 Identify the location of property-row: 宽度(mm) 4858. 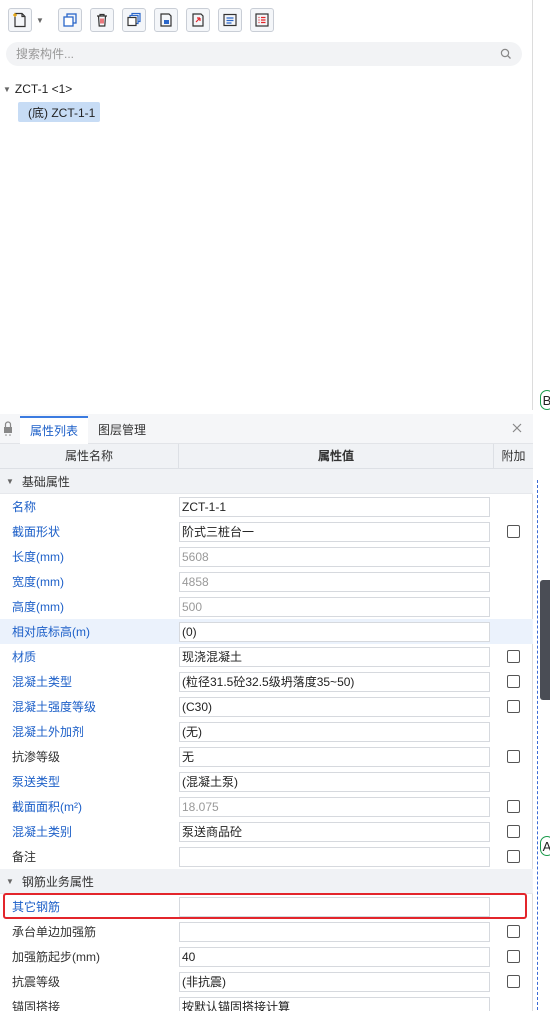
(266, 581).